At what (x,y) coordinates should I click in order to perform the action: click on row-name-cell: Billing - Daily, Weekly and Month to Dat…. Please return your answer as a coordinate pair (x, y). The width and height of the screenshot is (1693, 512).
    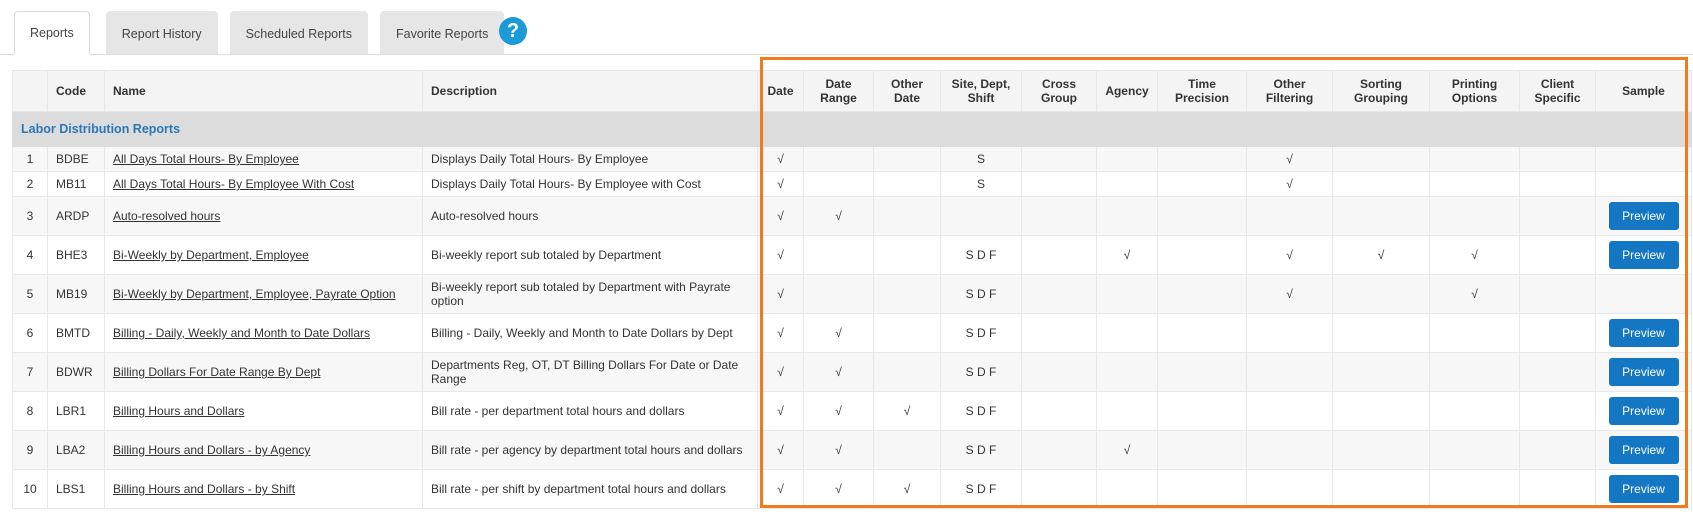
    Looking at the image, I should click on (263, 333).